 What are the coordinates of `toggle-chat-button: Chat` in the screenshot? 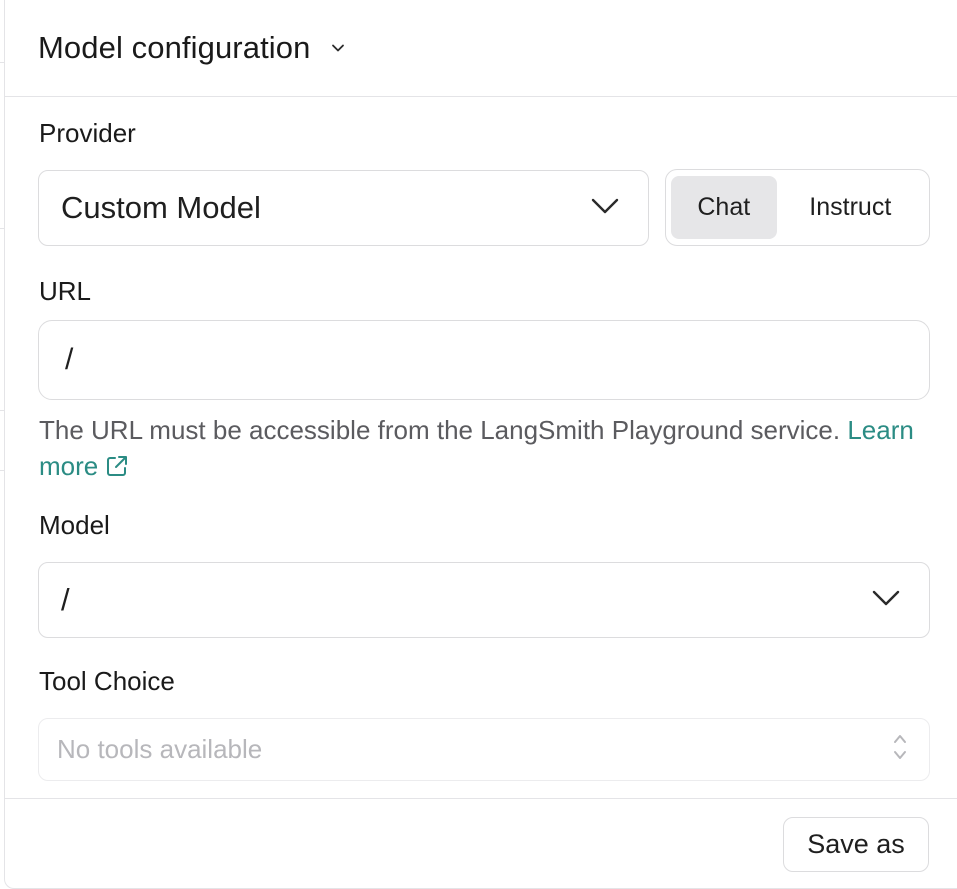 It's located at (724, 207).